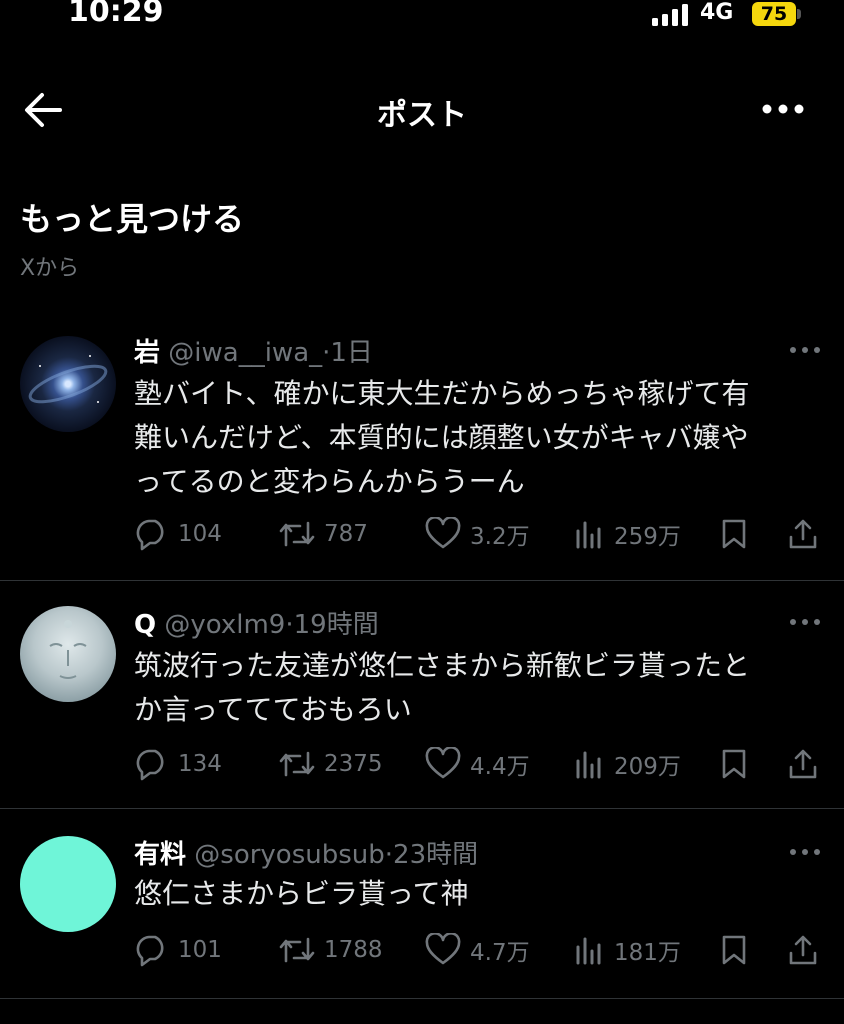 Image resolution: width=844 pixels, height=1024 pixels. I want to click on like-count: 3.2万, so click(500, 537).